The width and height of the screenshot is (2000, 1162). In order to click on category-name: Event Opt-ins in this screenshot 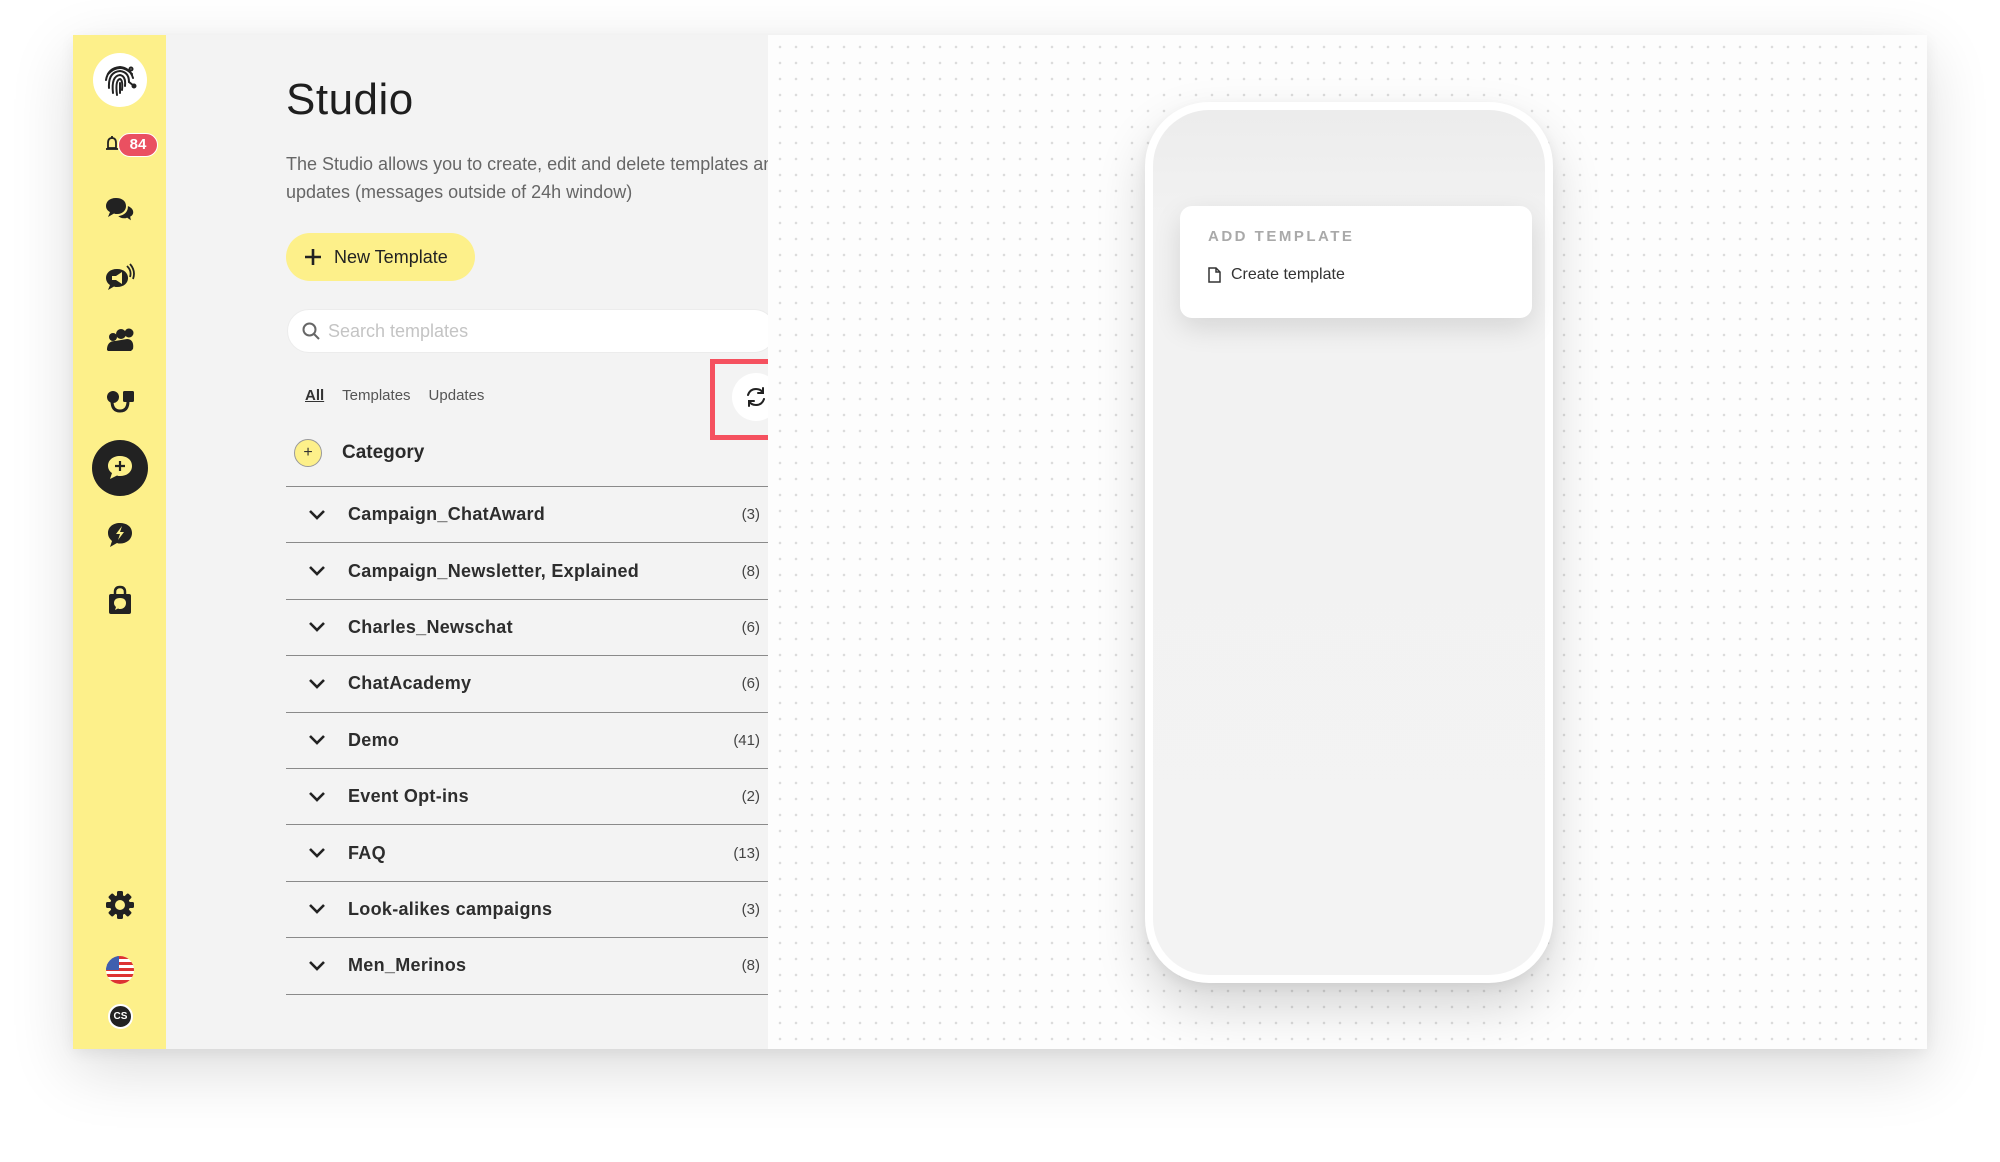, I will do `click(408, 796)`.